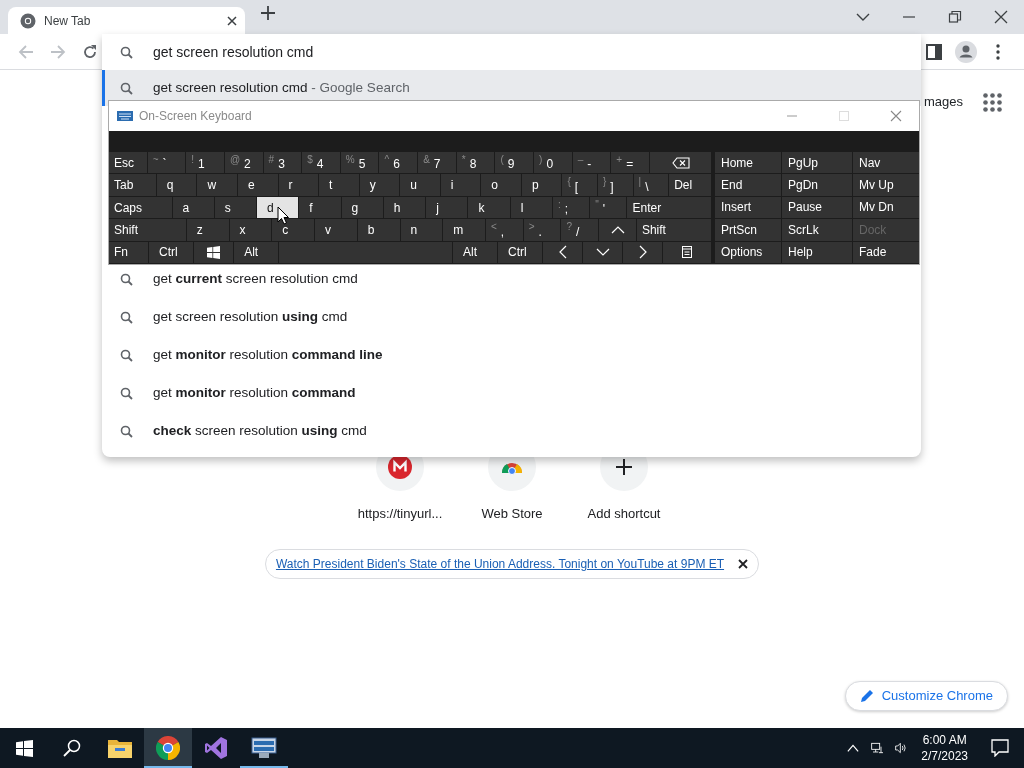 The height and width of the screenshot is (768, 1024). I want to click on key: Mv Dn, so click(886, 207).